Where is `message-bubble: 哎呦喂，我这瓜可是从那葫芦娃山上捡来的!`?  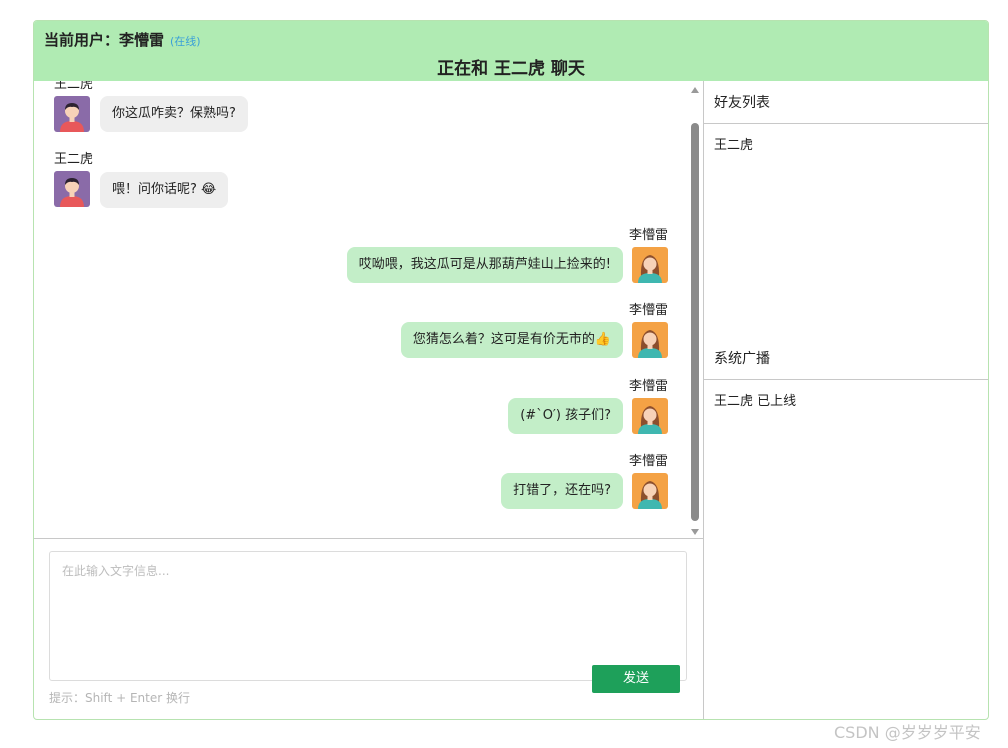
message-bubble: 哎呦喂，我这瓜可是从那葫芦娃山上捡来的! is located at coordinates (484, 265).